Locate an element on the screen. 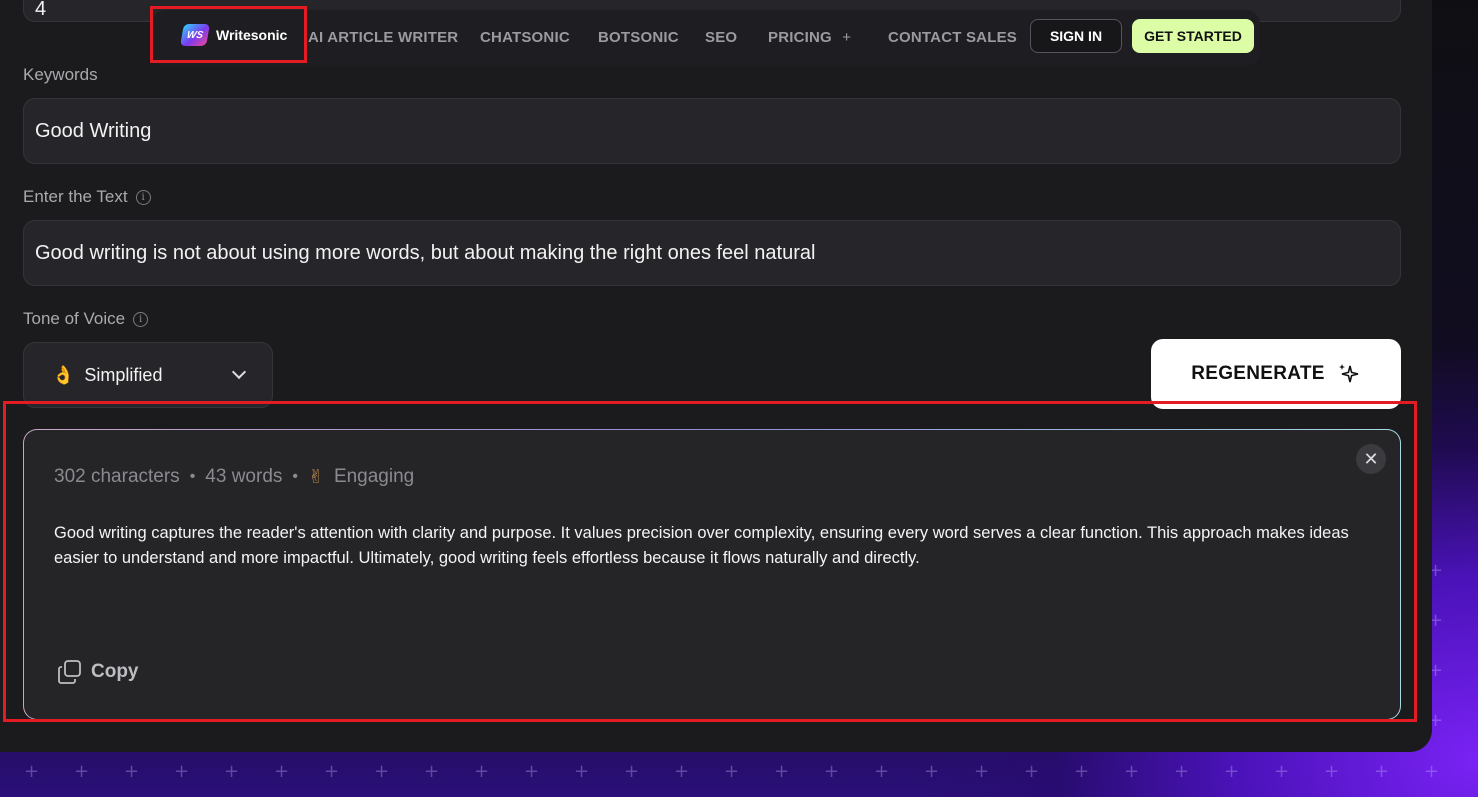  regenerate-label: REGENERATE is located at coordinates (1258, 373).